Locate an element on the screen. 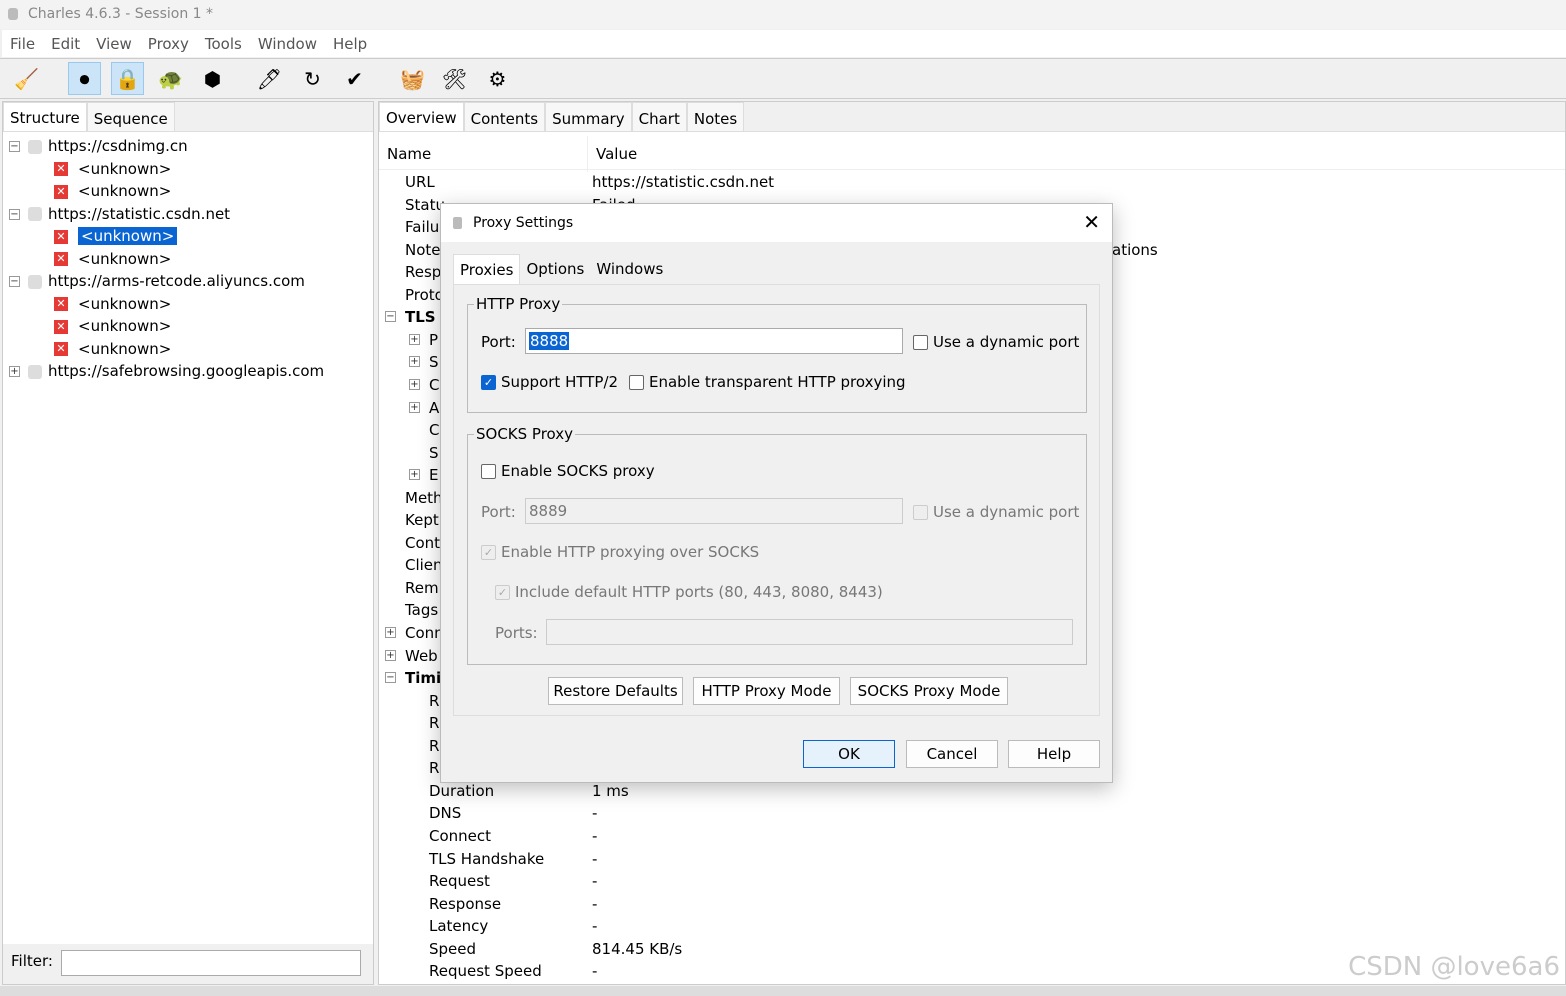 The height and width of the screenshot is (996, 1566). support-http2-checkbox: ✓ Support HTTP/2 is located at coordinates (549, 382).